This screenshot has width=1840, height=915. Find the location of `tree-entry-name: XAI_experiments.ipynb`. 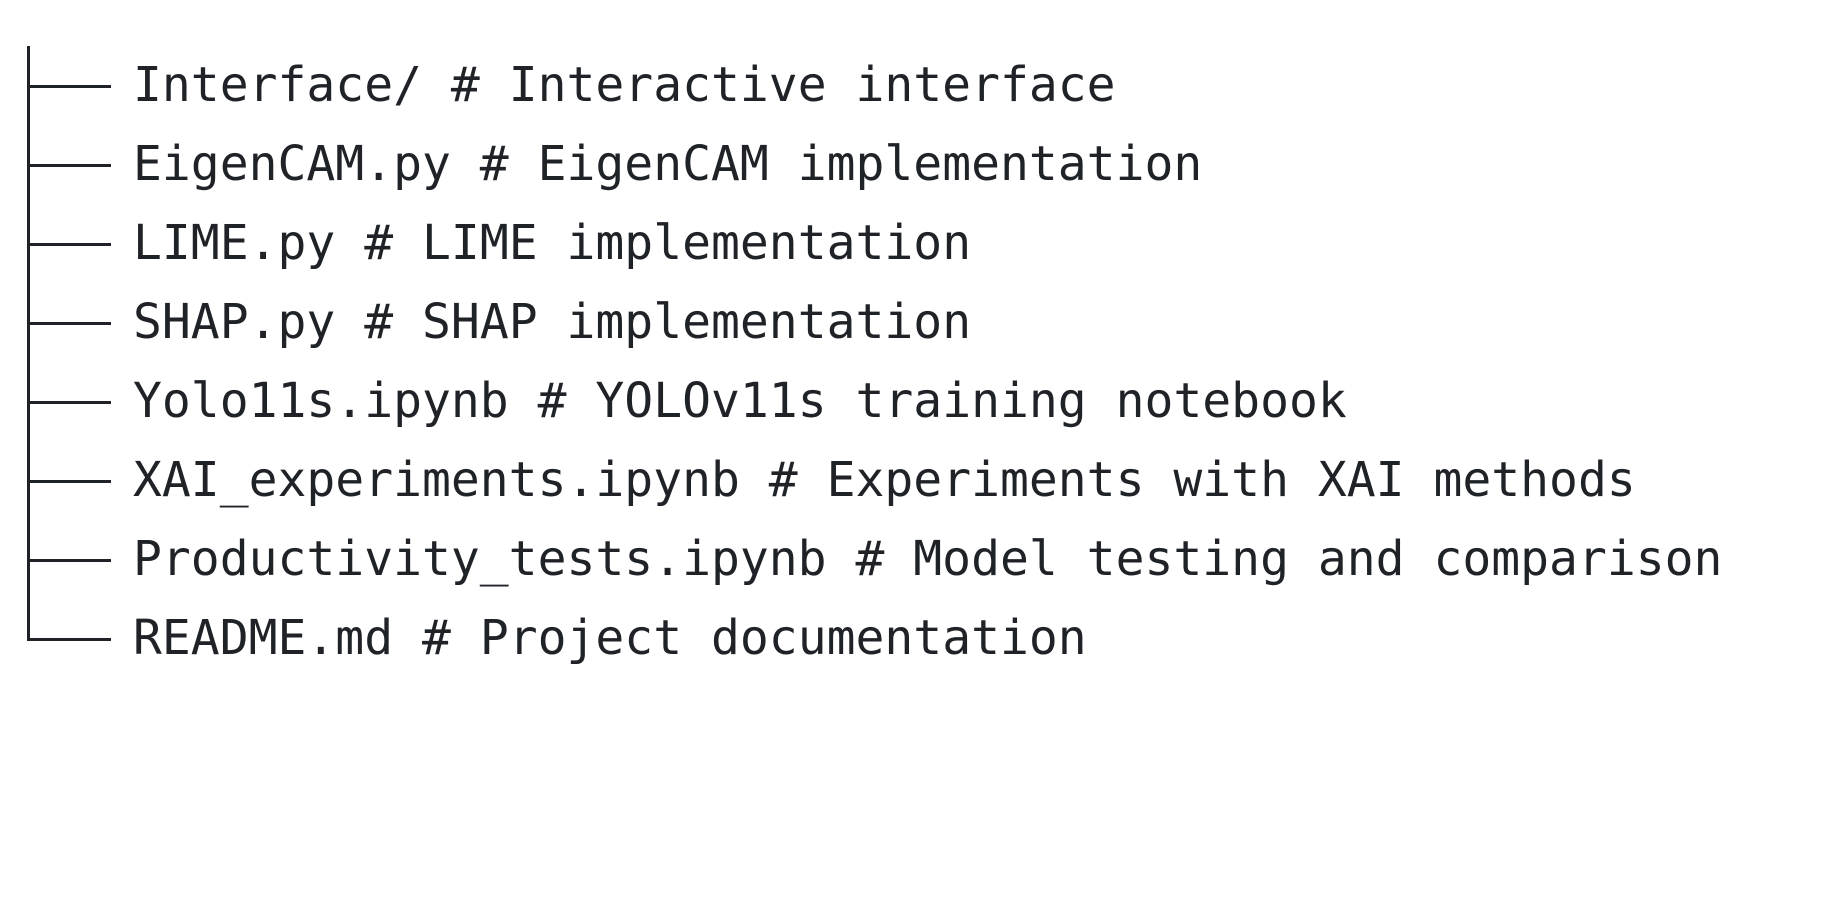

tree-entry-name: XAI_experiments.ipynb is located at coordinates (436, 480).